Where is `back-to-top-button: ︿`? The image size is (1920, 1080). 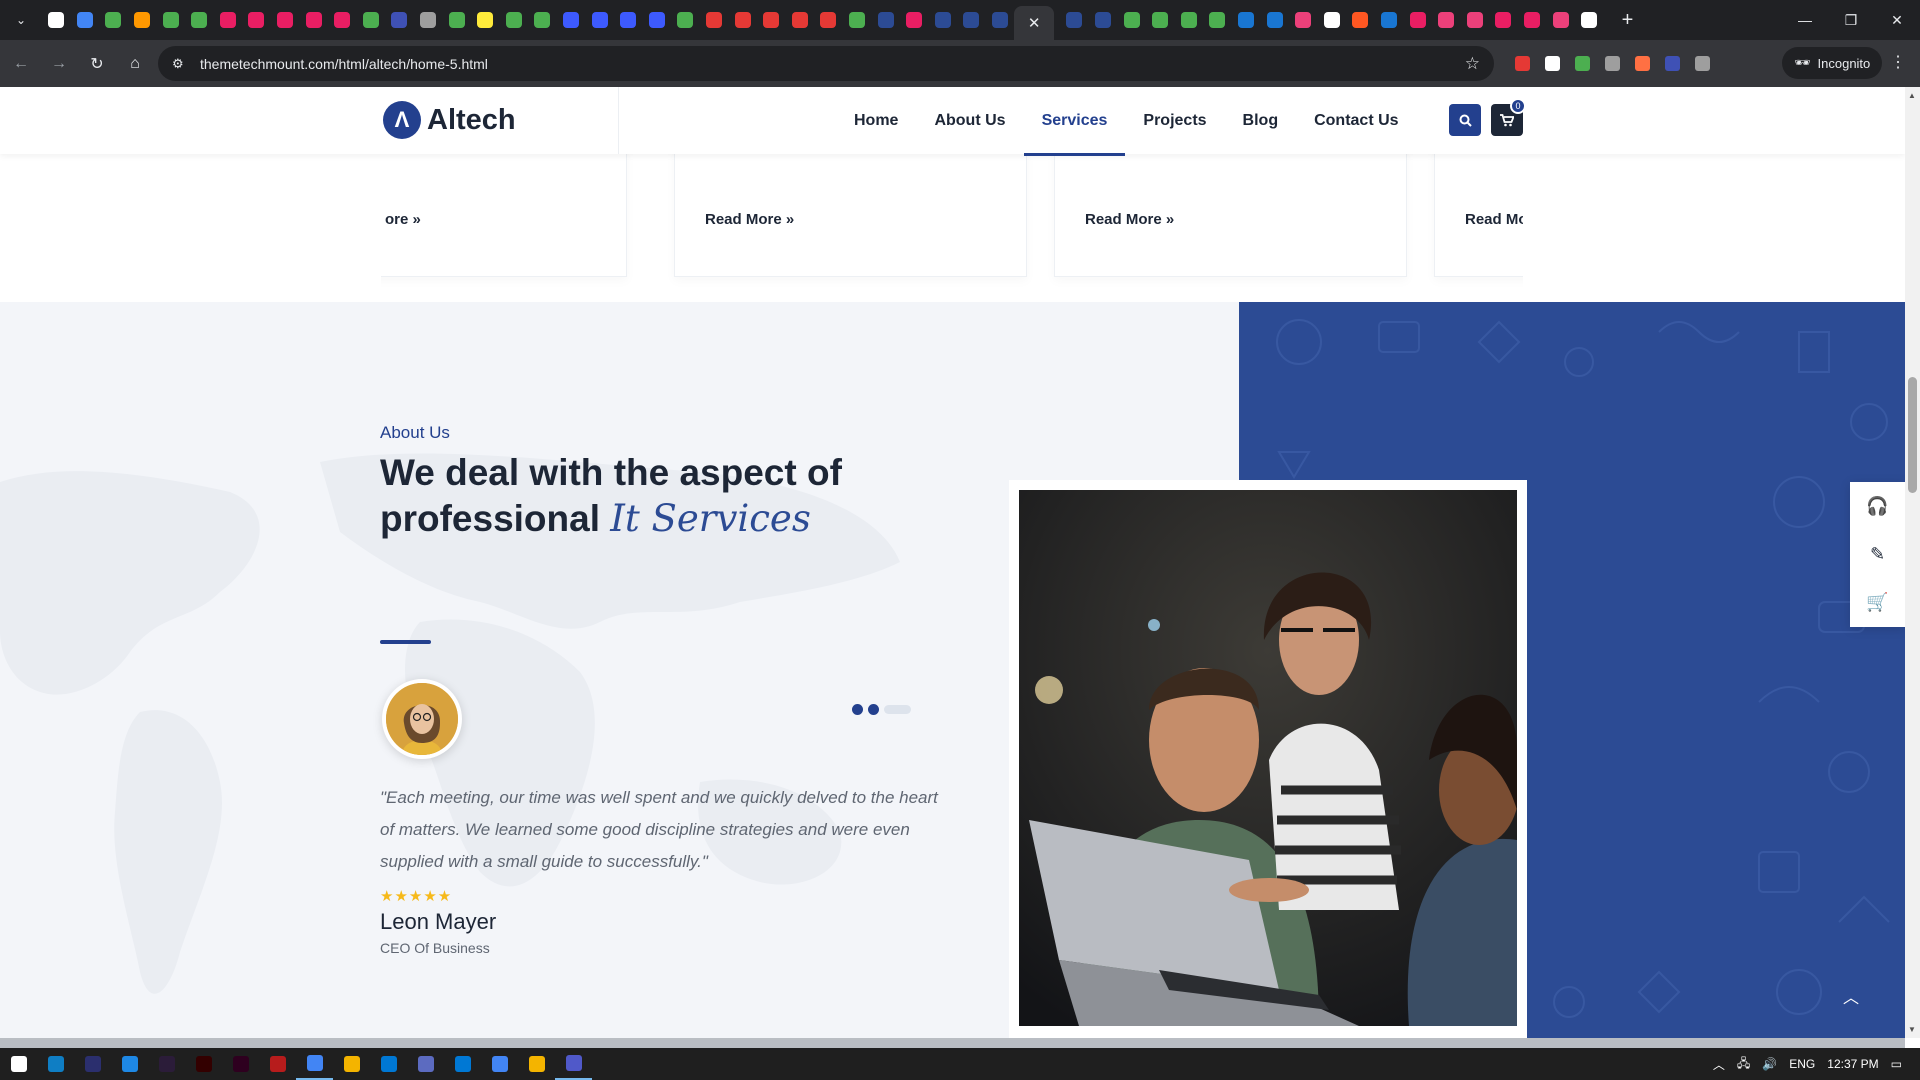
back-to-top-button: ︿ is located at coordinates (1851, 996).